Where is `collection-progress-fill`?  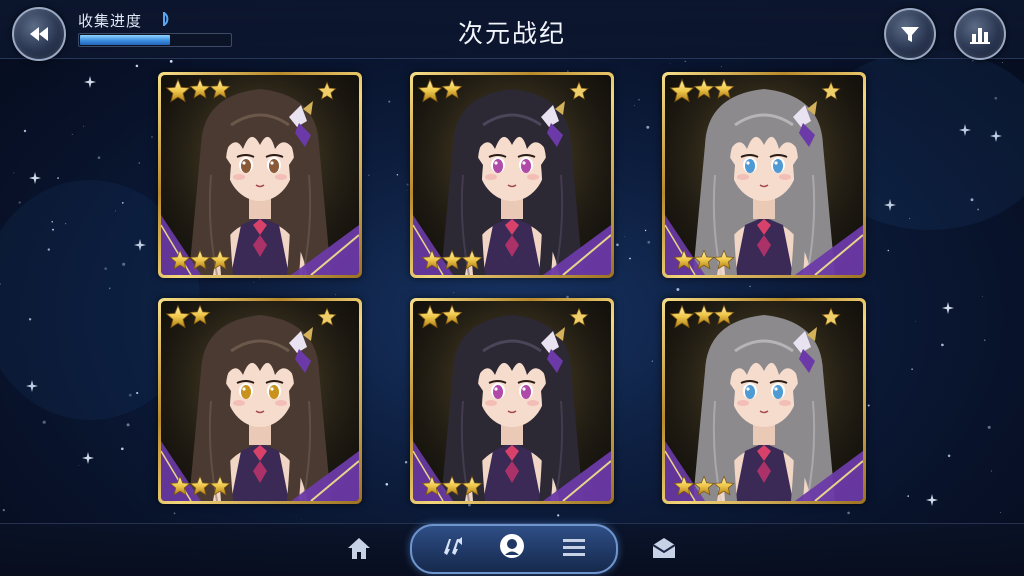 collection-progress-fill is located at coordinates (125, 40).